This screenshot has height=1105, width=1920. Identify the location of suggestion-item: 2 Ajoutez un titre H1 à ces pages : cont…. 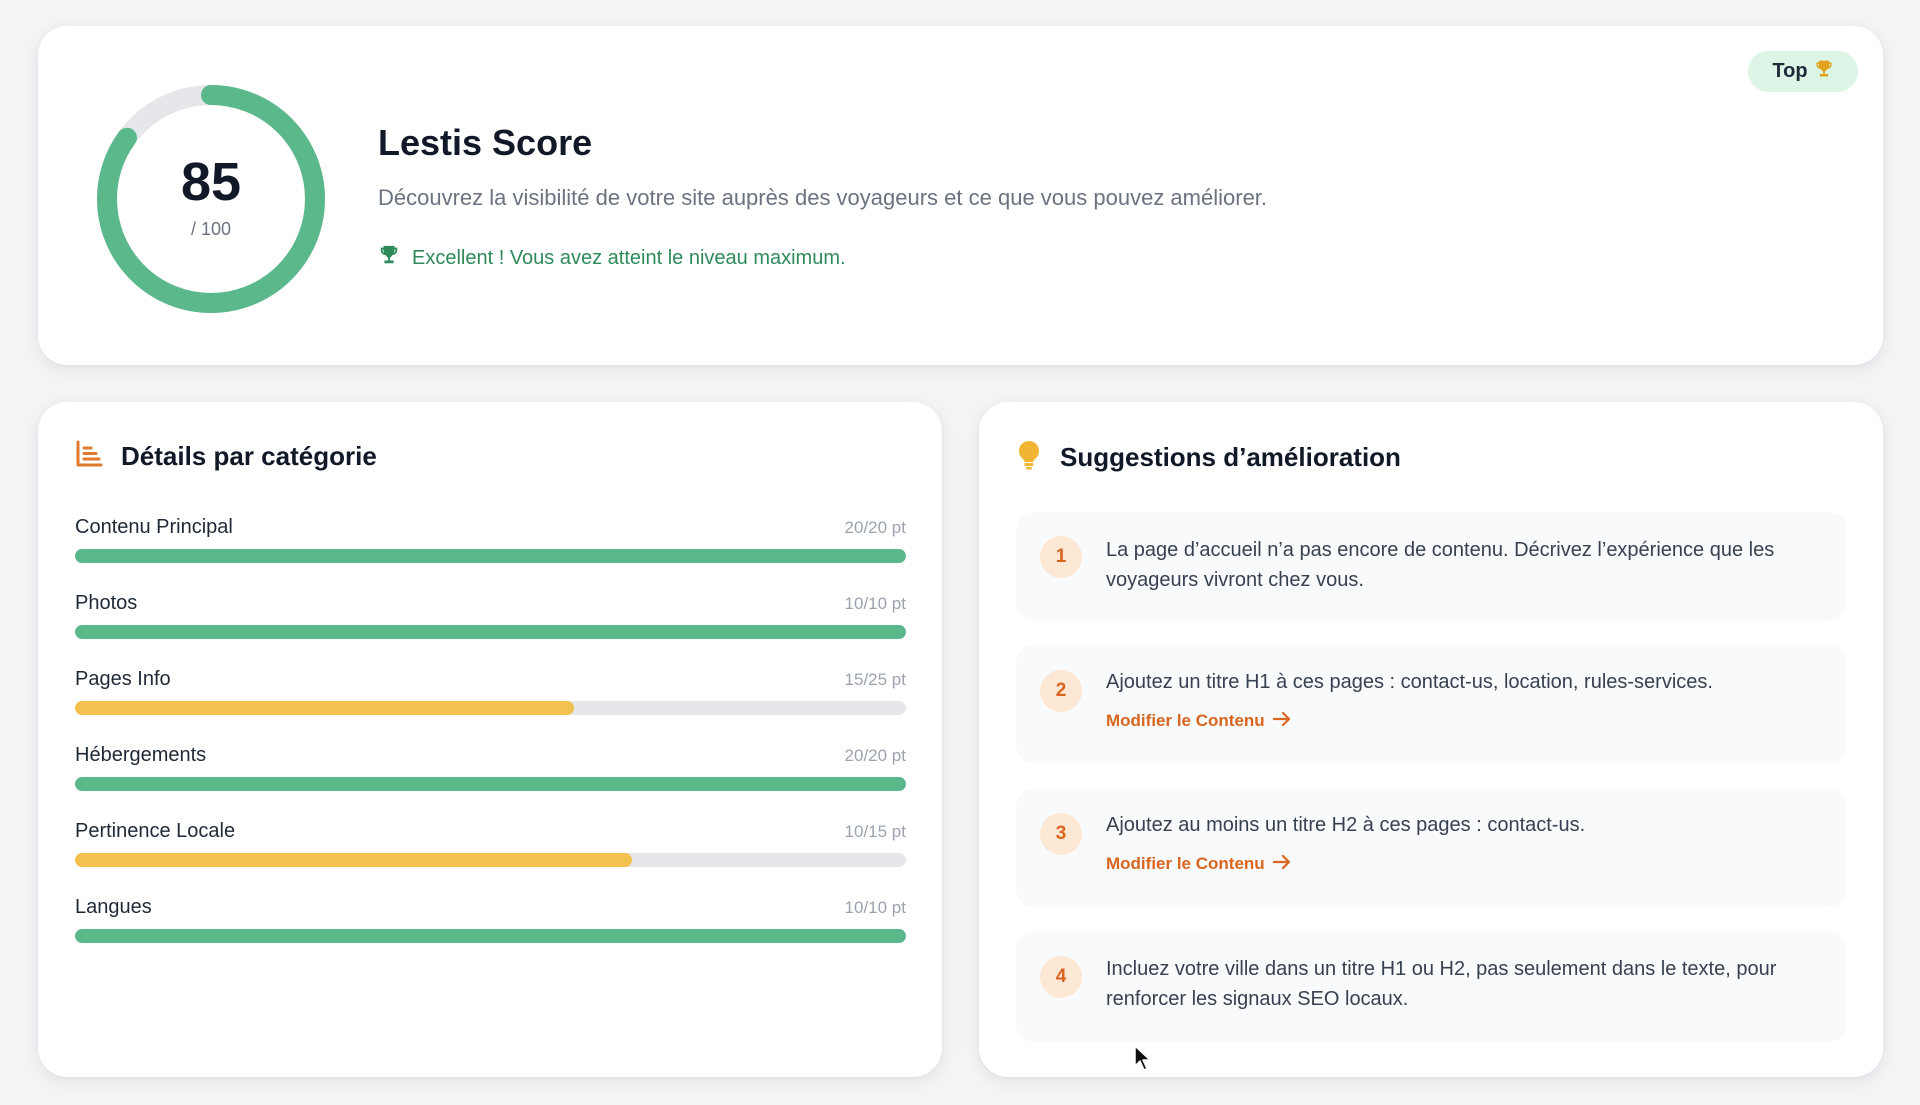
(1431, 704).